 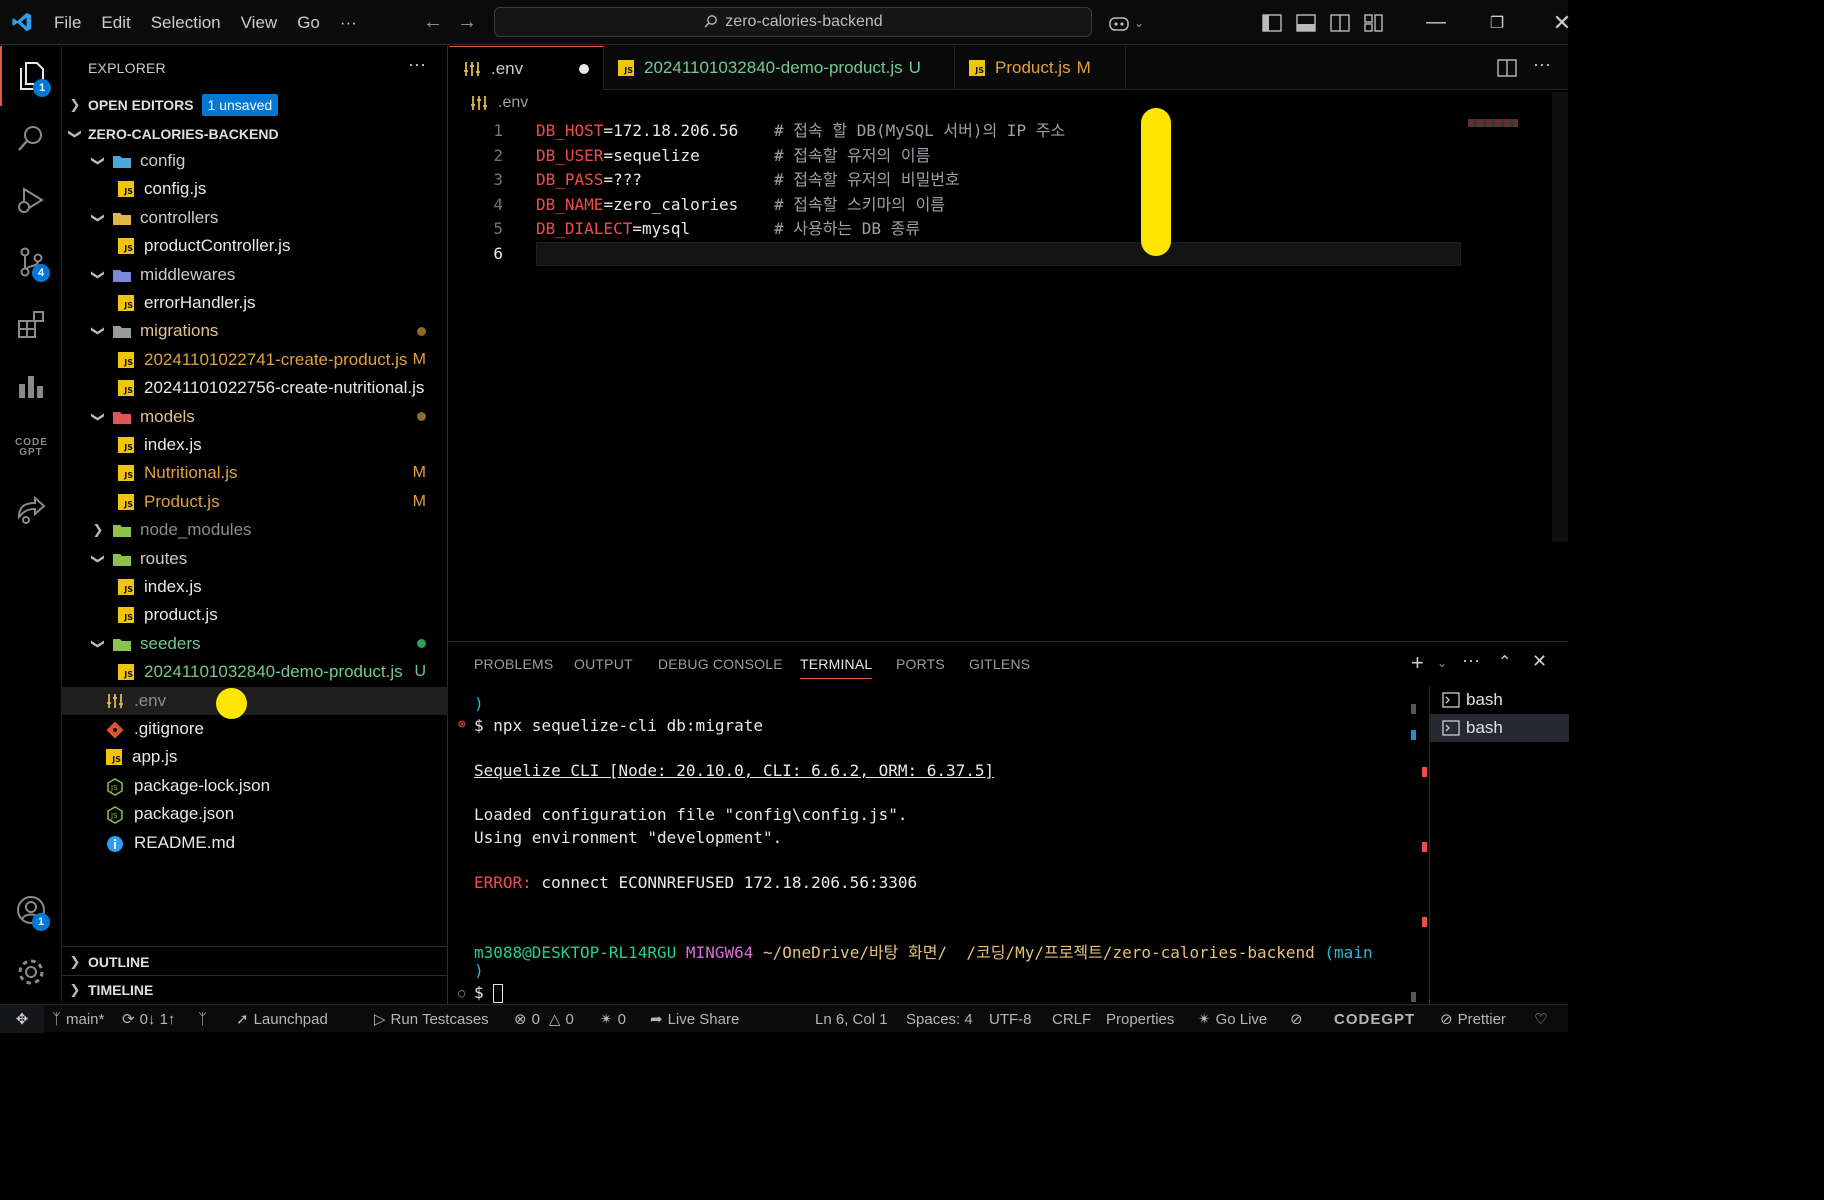 I want to click on close-window-icon: ✕, so click(x=1562, y=23).